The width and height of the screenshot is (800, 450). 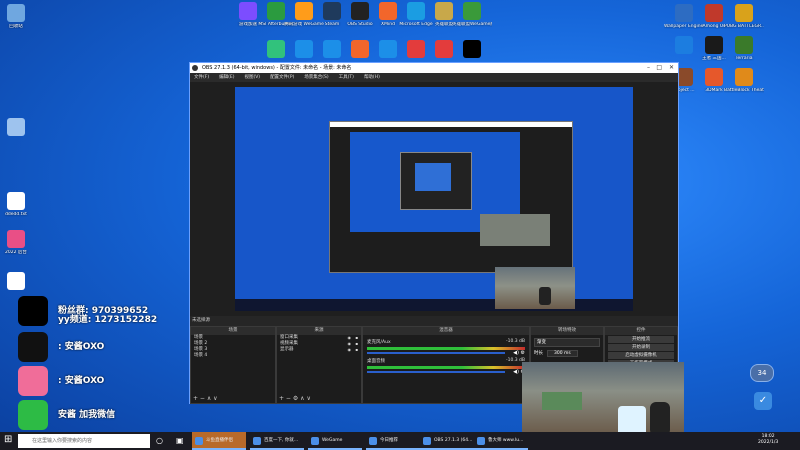 I want to click on transition-duration-input: 300 ms, so click(x=562, y=353).